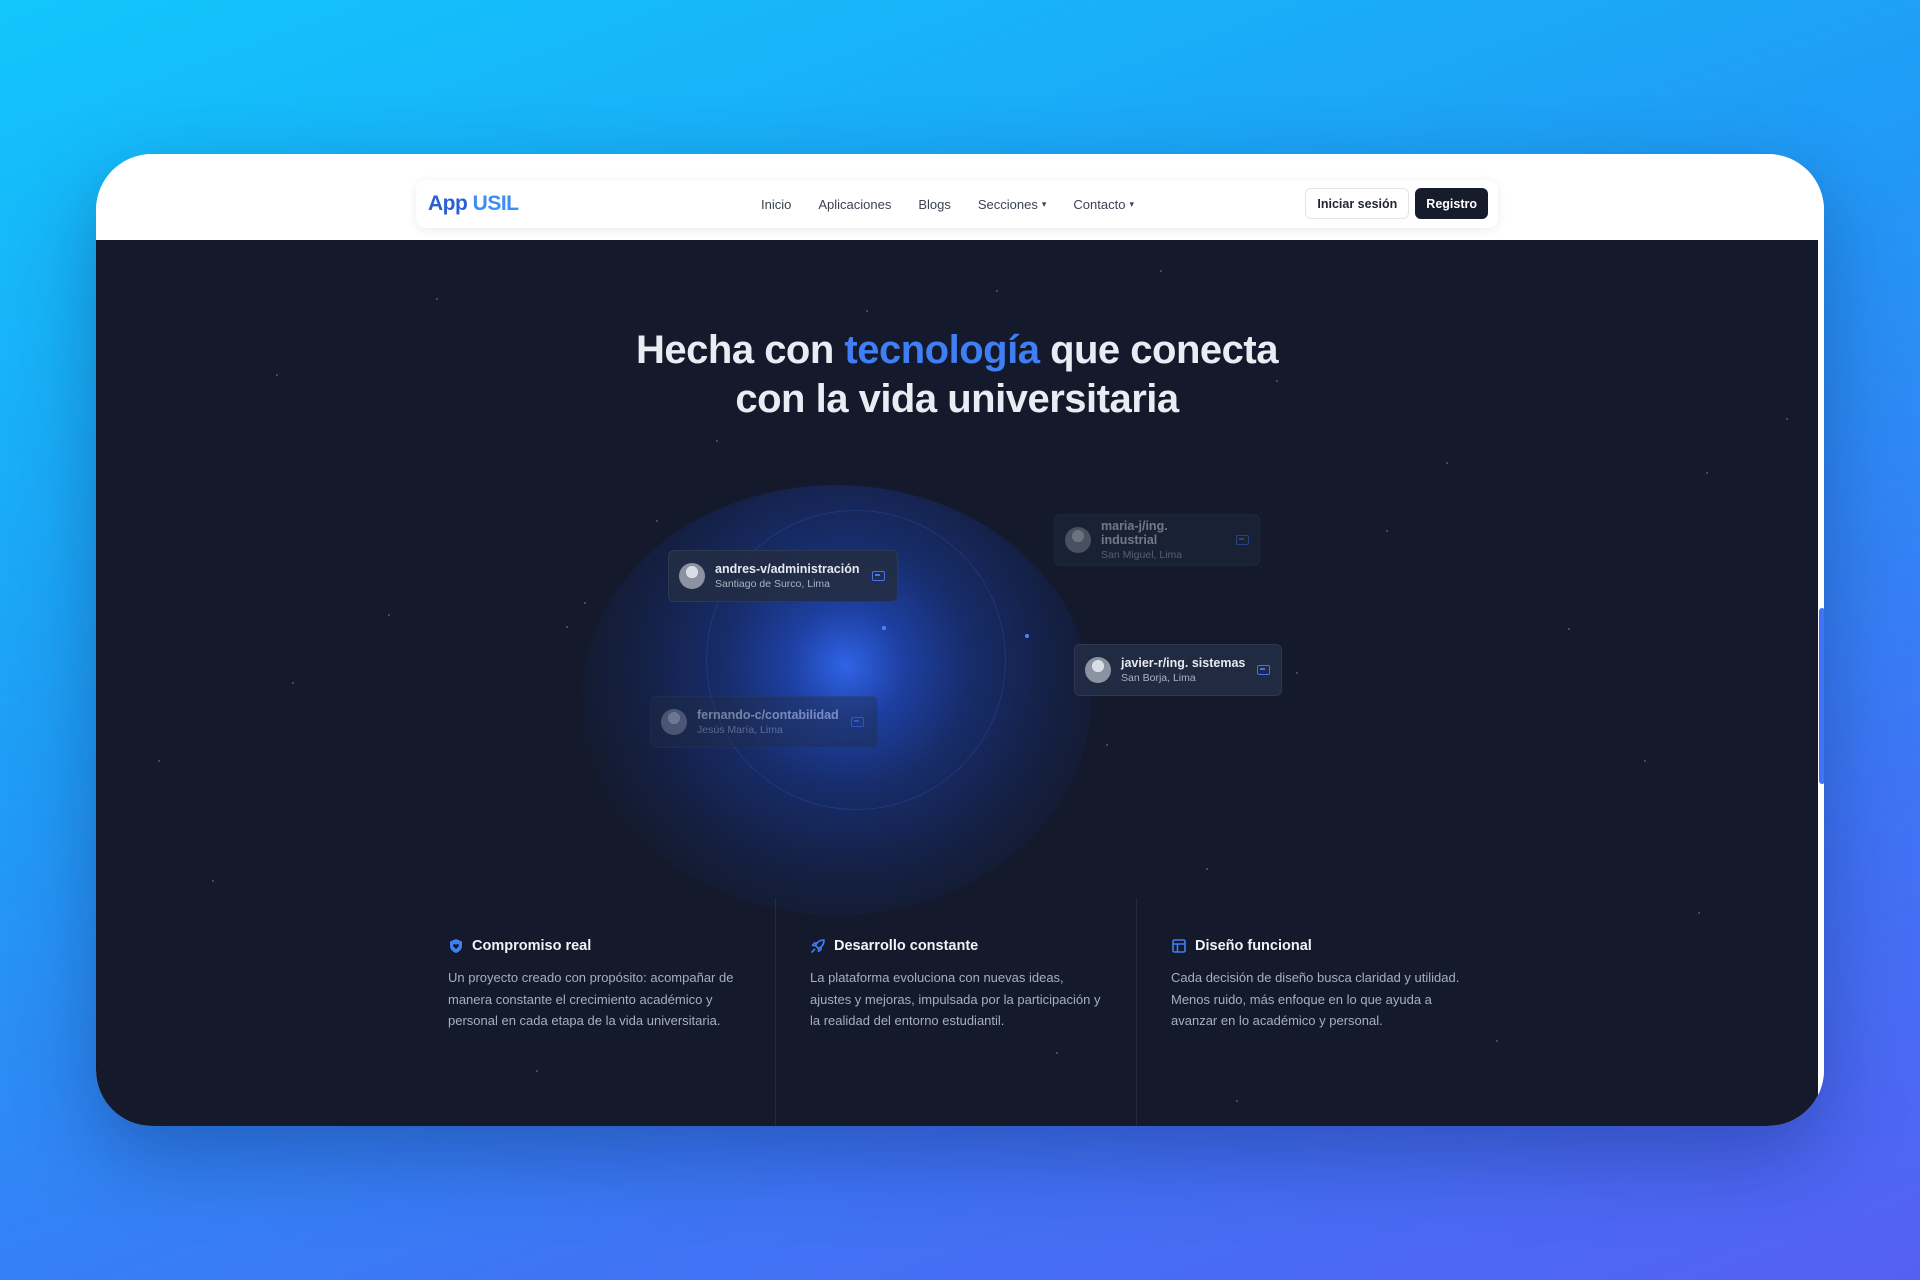 The height and width of the screenshot is (1280, 1920). What do you see at coordinates (740, 350) in the screenshot?
I see `hero-title-pre: Hecha con` at bounding box center [740, 350].